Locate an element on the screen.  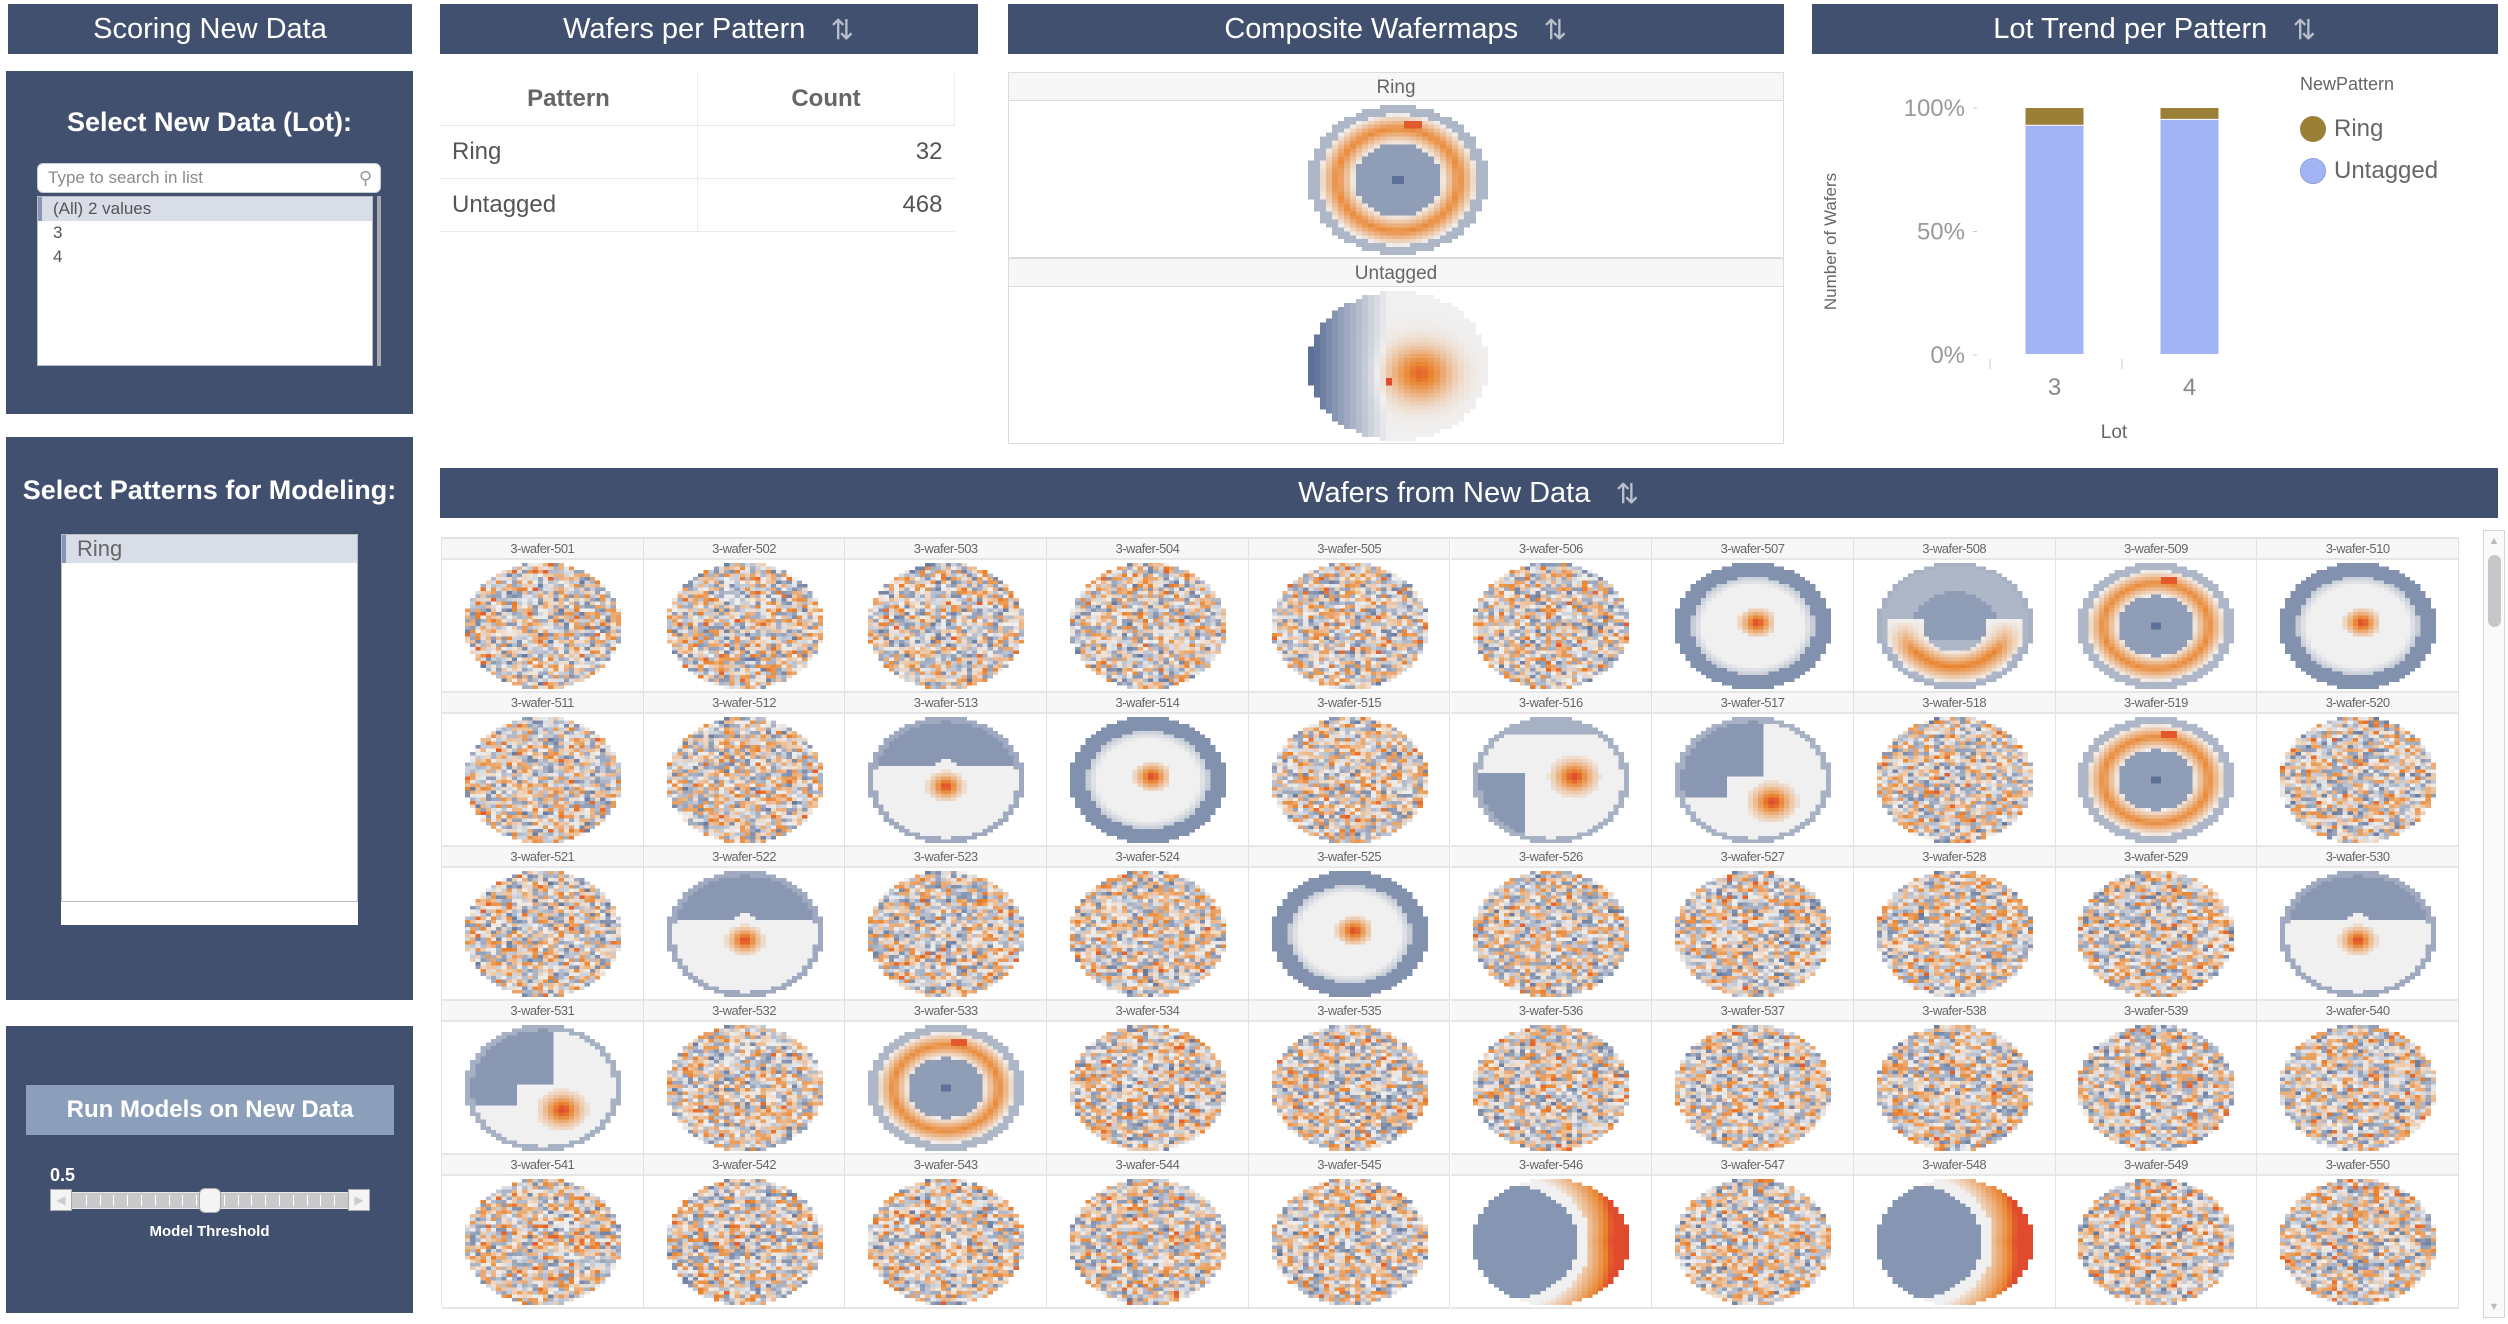
lot-search-box: ⚲ is located at coordinates (209, 178).